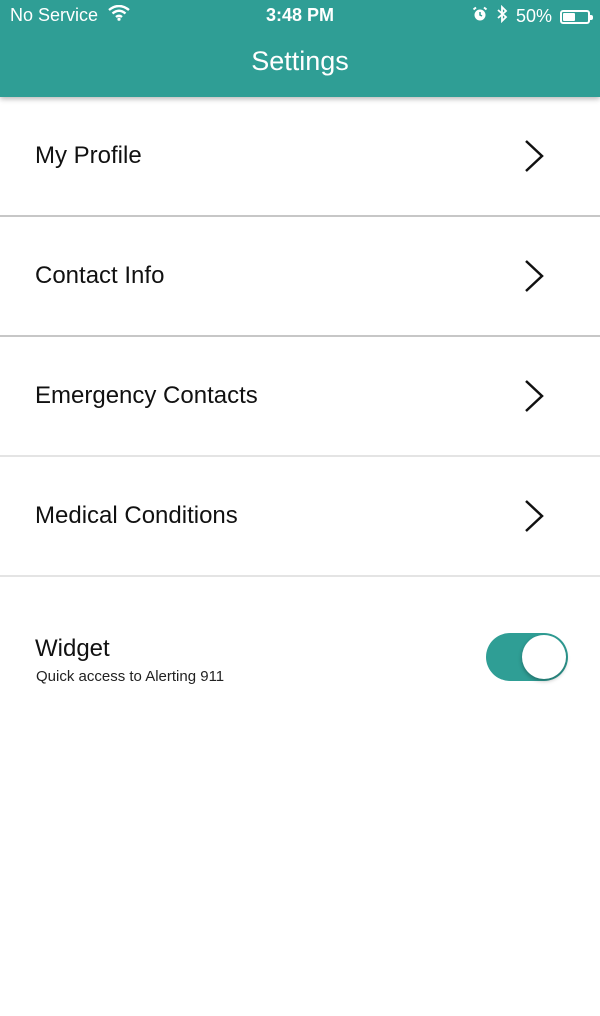 This screenshot has height=1016, width=600. What do you see at coordinates (300, 61) in the screenshot?
I see `page-title: Settings` at bounding box center [300, 61].